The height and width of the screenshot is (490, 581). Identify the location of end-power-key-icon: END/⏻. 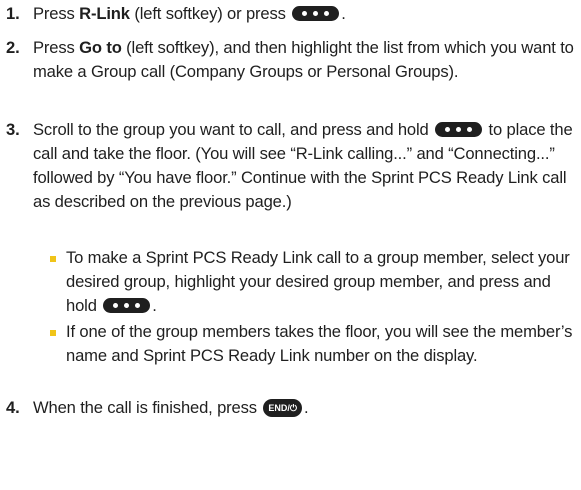
(283, 407).